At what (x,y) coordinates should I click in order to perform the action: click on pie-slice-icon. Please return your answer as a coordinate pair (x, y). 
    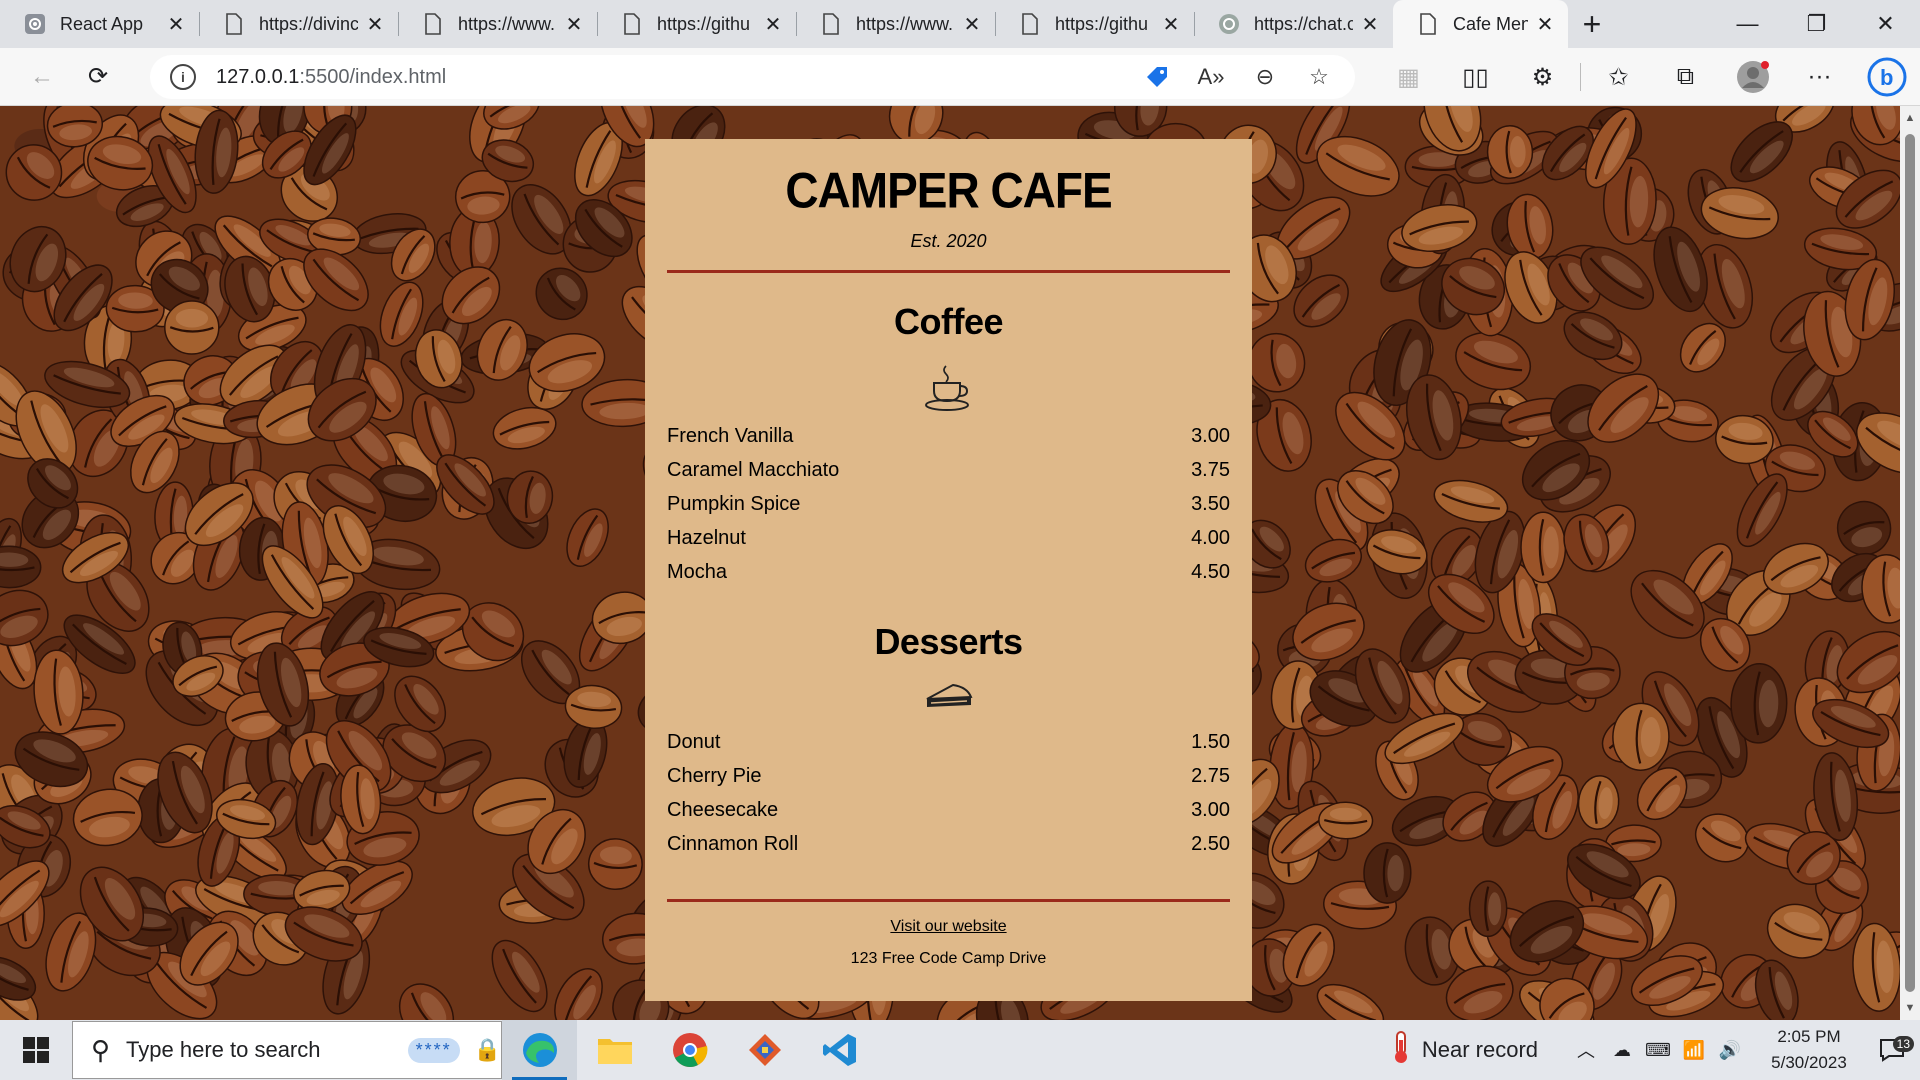
    Looking at the image, I should click on (948, 701).